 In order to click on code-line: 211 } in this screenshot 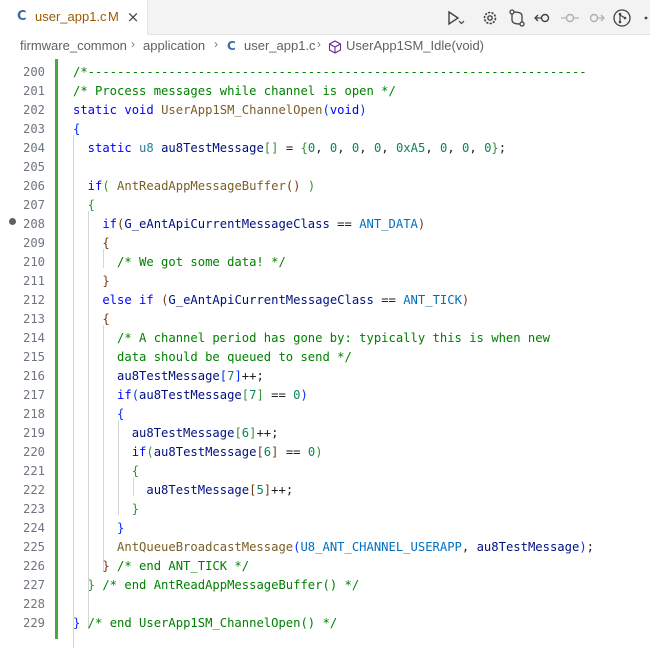, I will do `click(325, 281)`.